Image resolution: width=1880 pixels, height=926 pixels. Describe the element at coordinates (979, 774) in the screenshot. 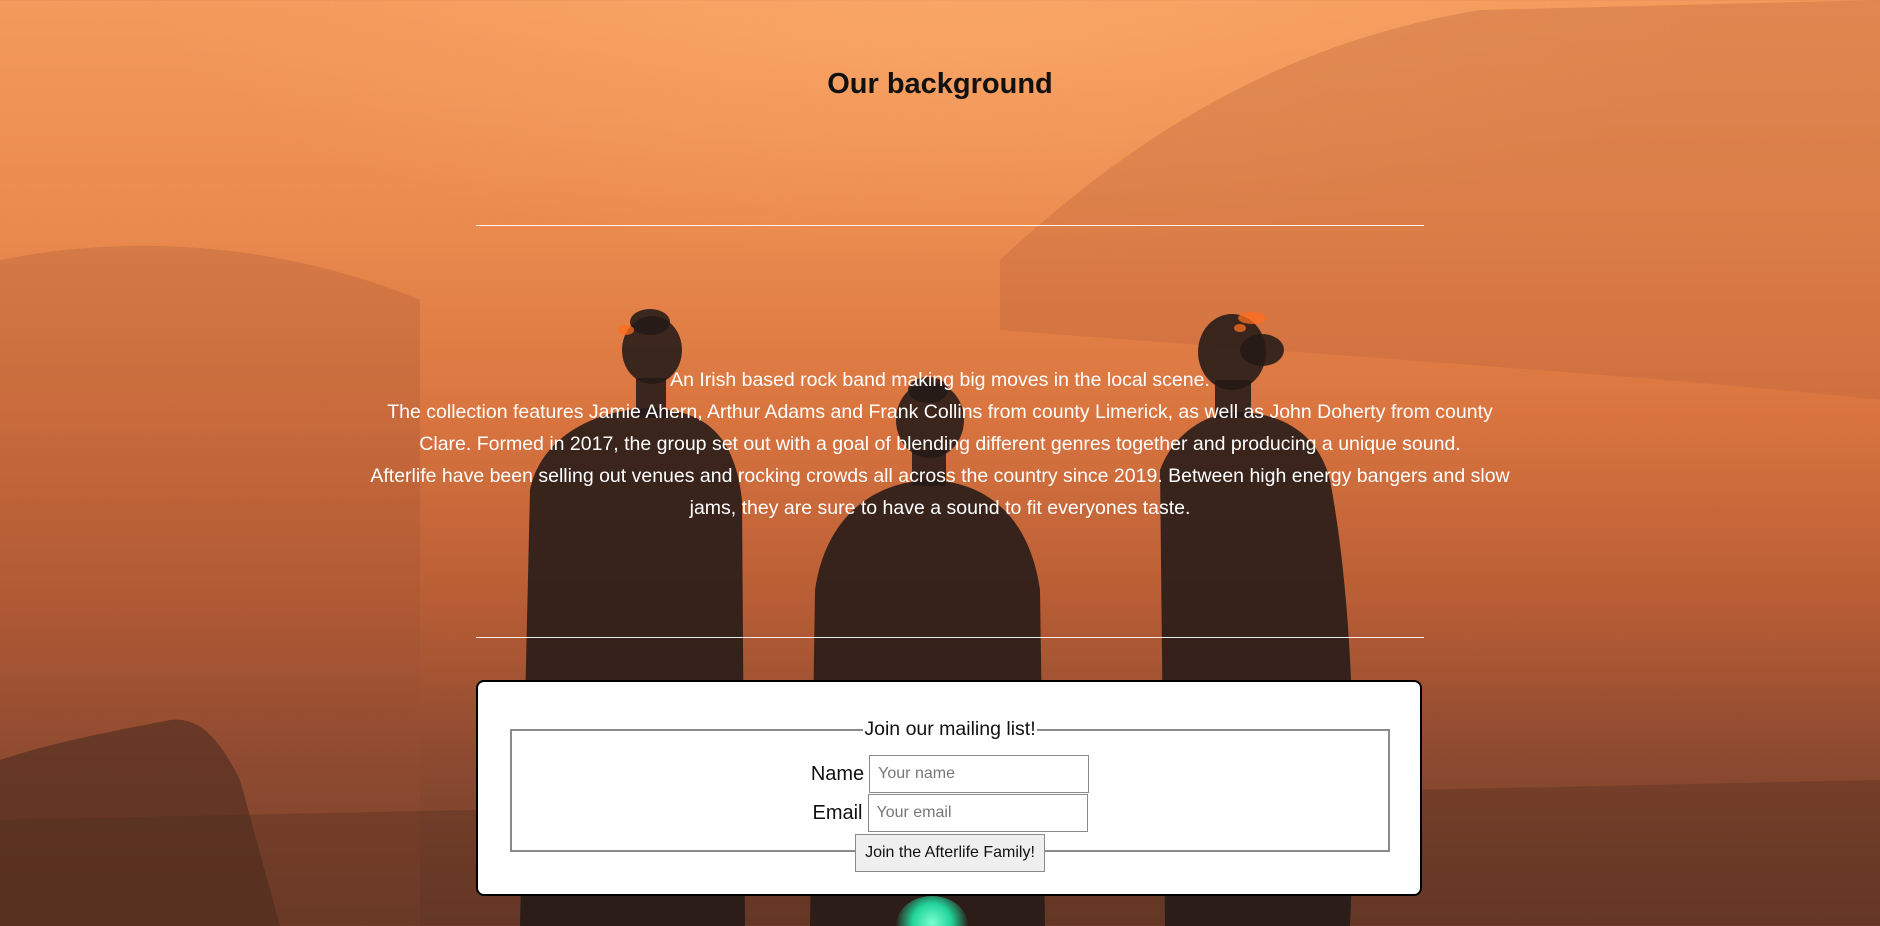

I see `name-input` at that location.